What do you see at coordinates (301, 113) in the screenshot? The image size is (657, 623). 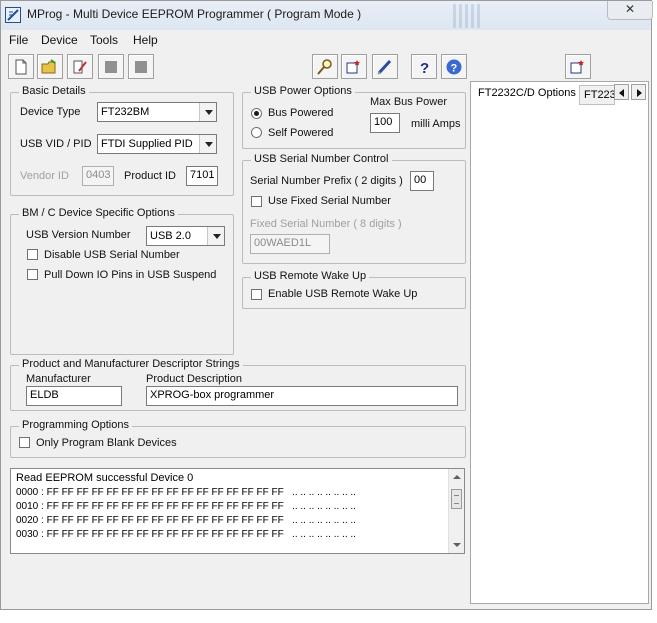 I see `bus-powered-label: Bus Powered` at bounding box center [301, 113].